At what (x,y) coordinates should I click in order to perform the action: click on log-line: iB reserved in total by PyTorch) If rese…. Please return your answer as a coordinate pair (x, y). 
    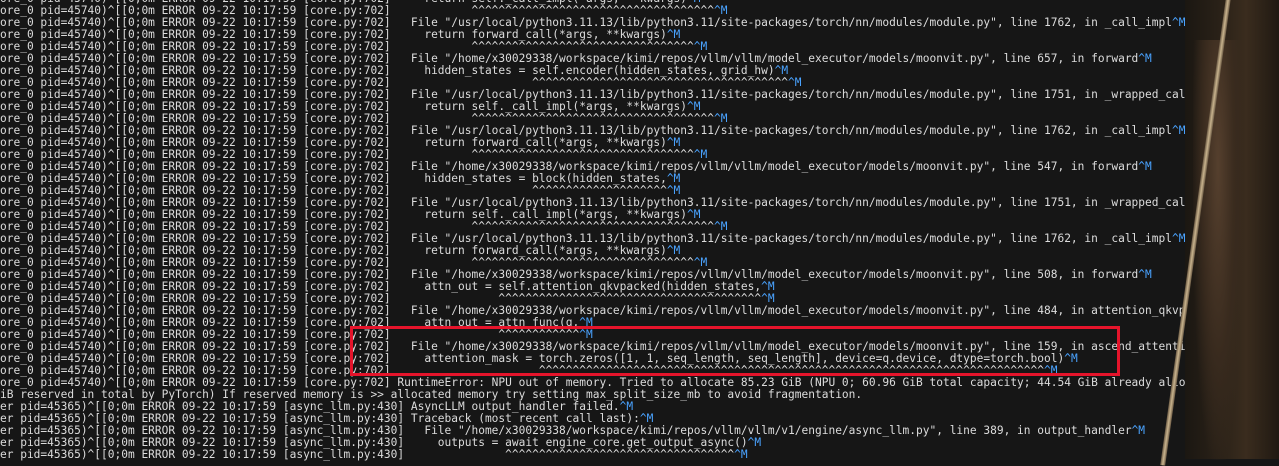
    Looking at the image, I should click on (639, 395).